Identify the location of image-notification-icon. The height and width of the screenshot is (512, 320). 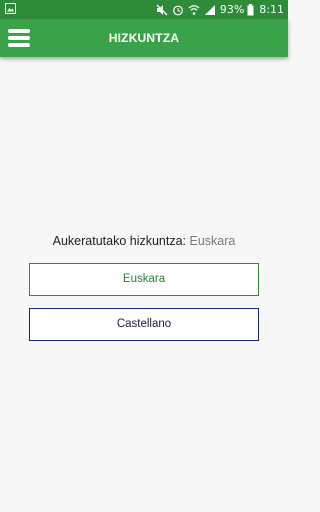
(10, 8).